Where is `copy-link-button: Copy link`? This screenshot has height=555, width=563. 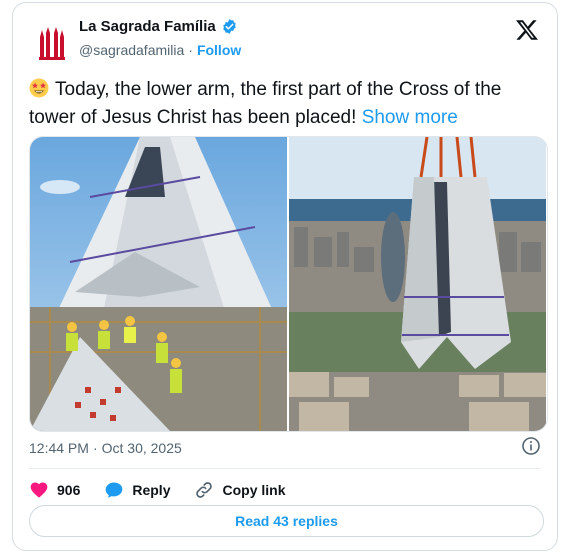 copy-link-button: Copy link is located at coordinates (240, 490).